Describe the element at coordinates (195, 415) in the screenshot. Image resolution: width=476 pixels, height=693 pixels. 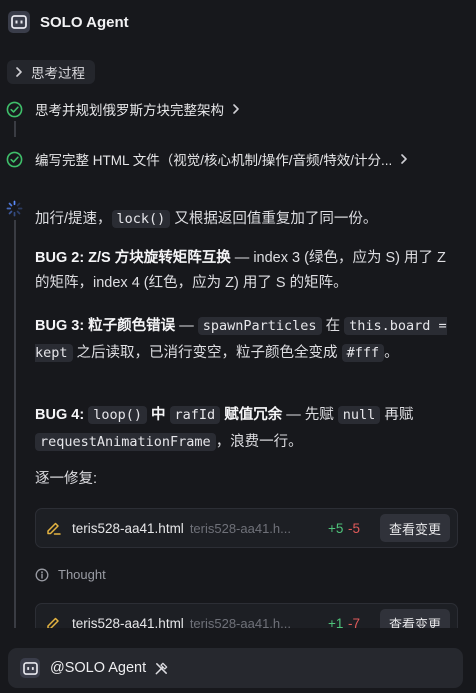
I see `inline-code: rafId` at that location.